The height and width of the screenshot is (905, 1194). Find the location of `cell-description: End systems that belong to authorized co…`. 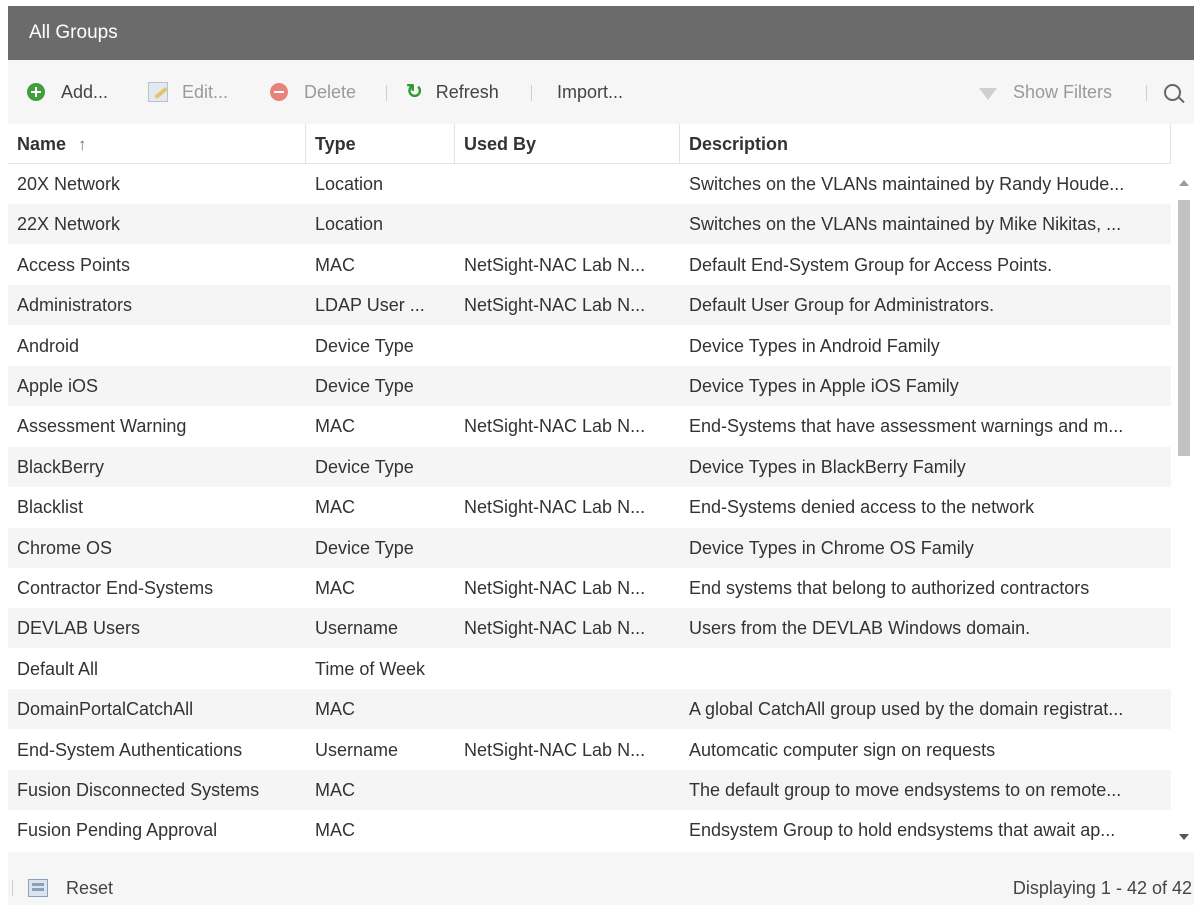

cell-description: End systems that belong to authorized co… is located at coordinates (889, 588).